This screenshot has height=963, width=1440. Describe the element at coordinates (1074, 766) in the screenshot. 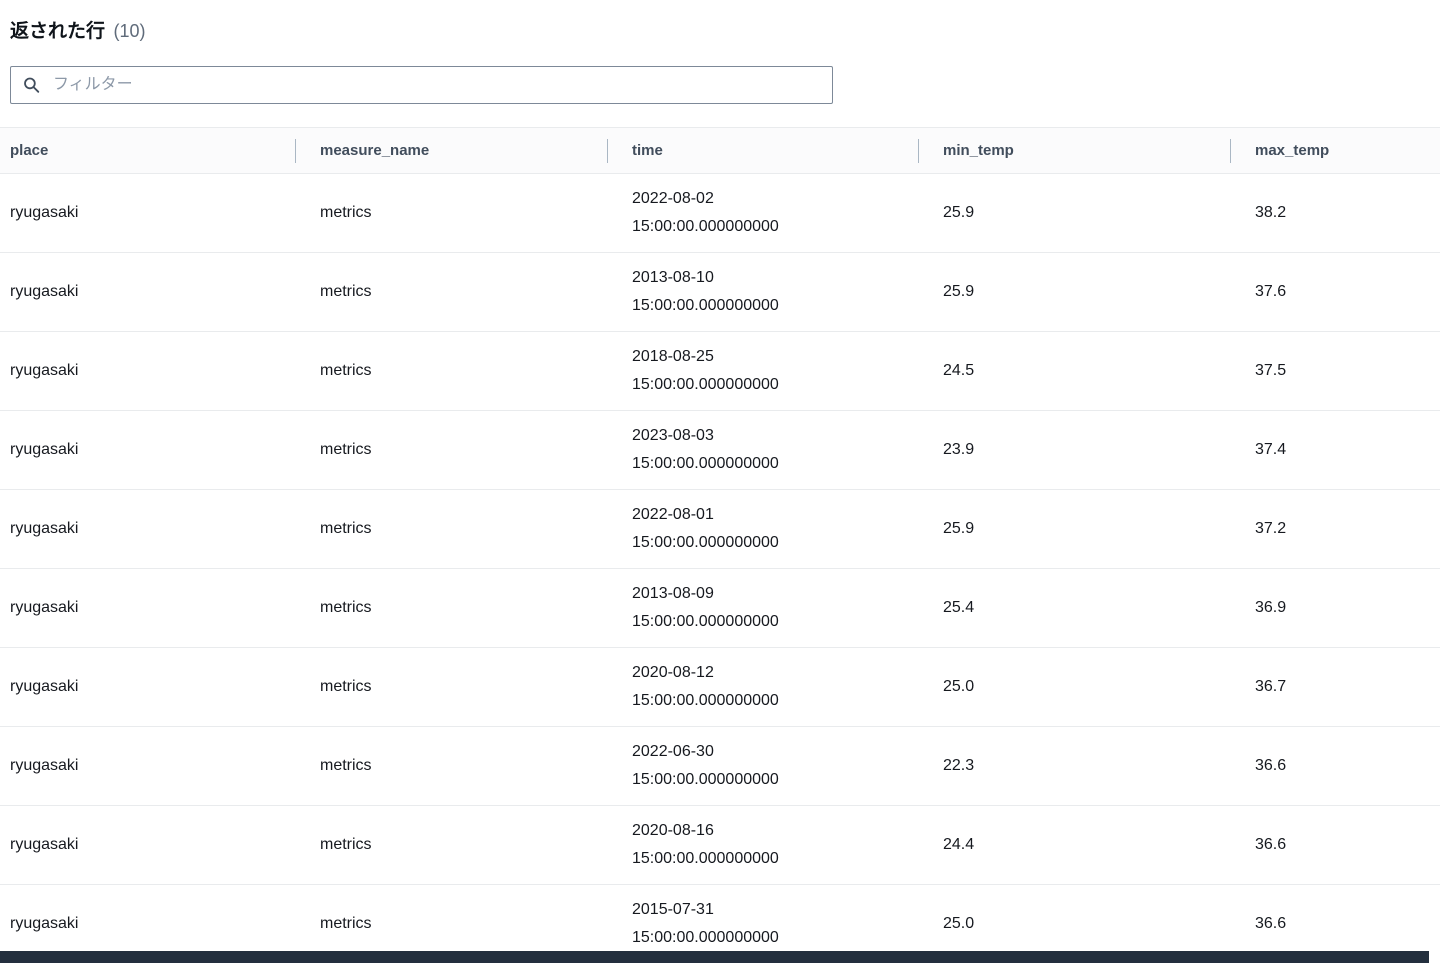

I see `cell-min-temp: 22.3` at that location.